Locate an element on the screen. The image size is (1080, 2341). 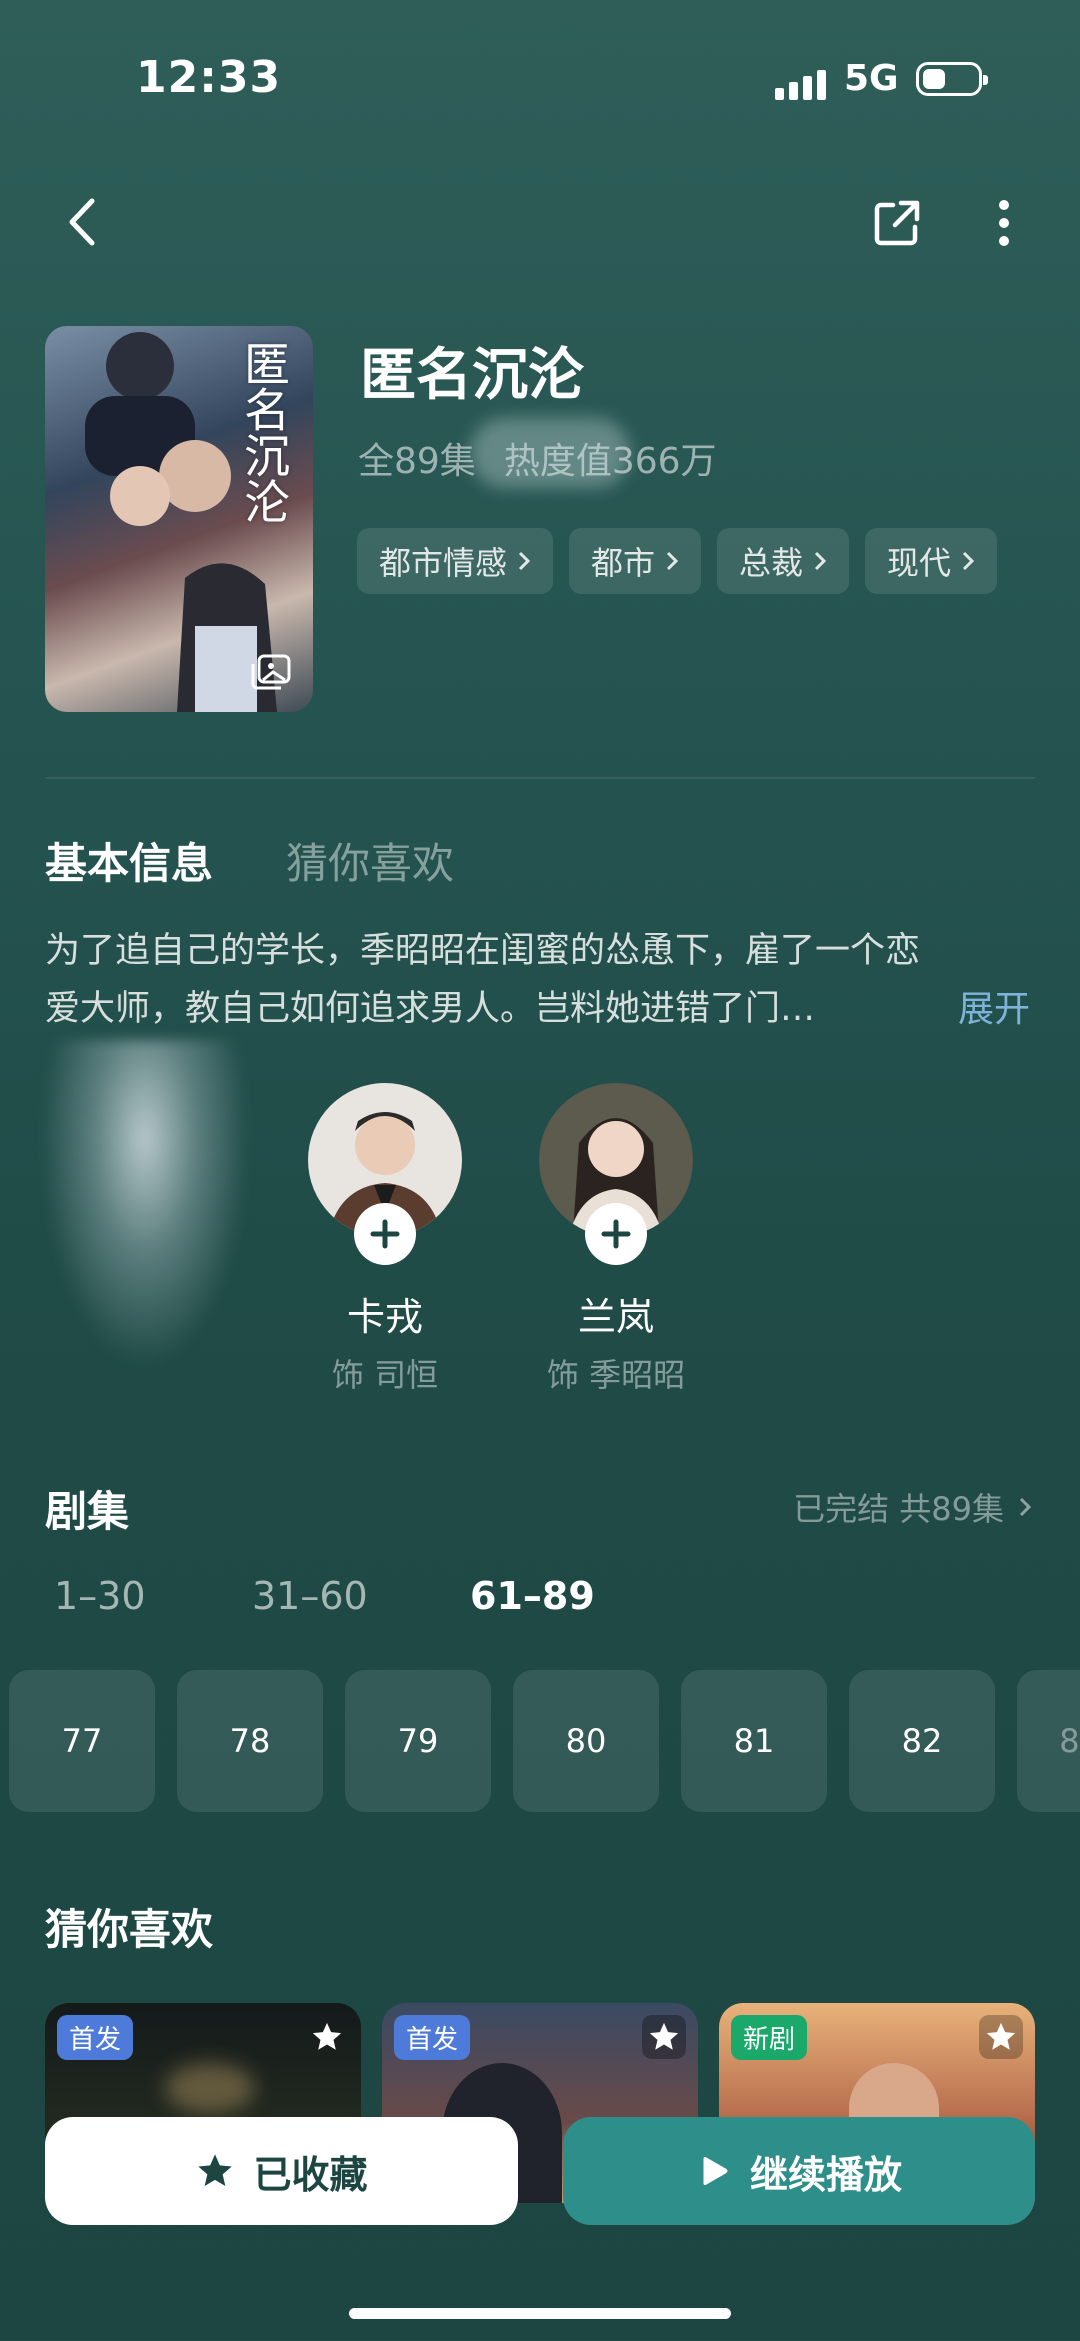
divider is located at coordinates (540, 778).